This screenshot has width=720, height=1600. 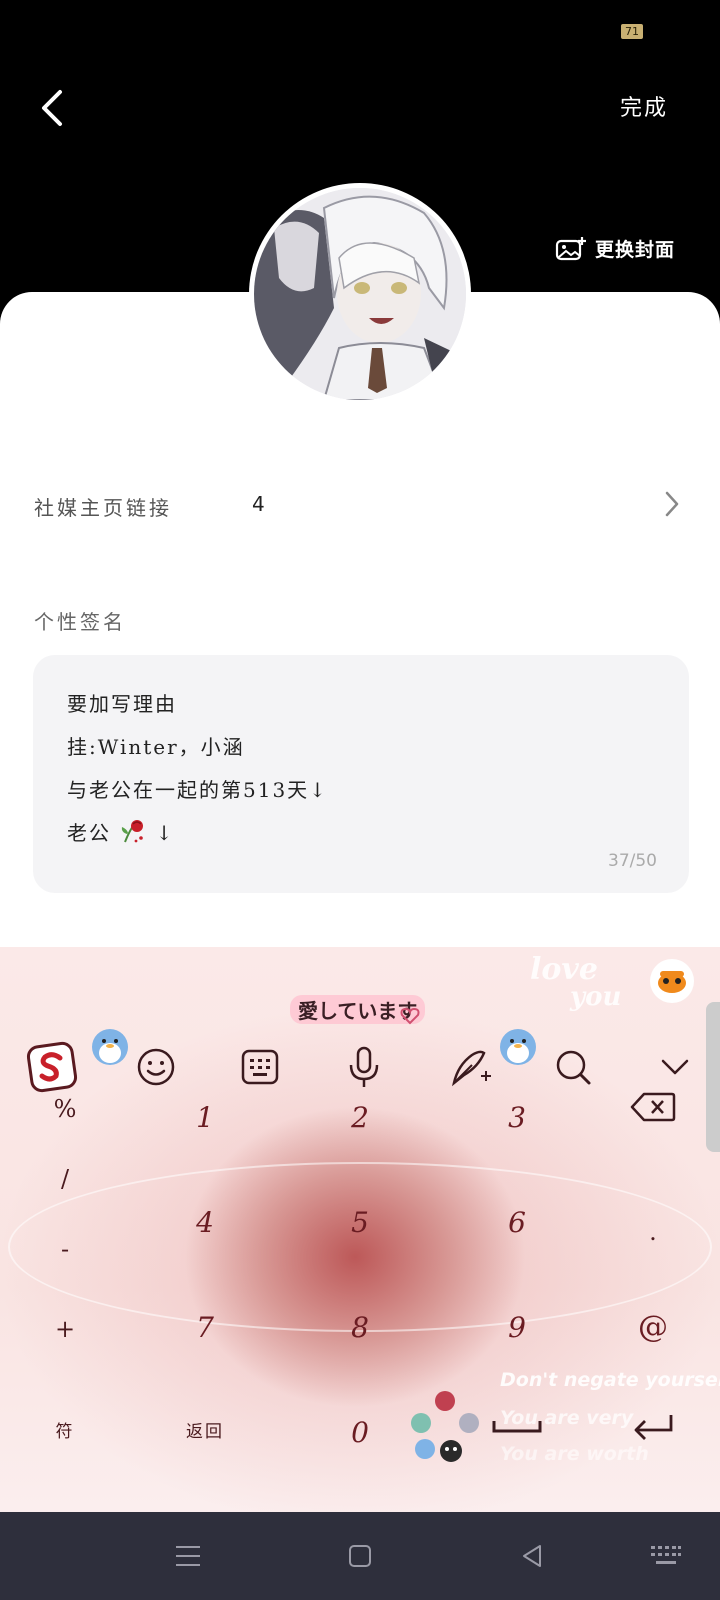 I want to click on back-icon, so click(x=532, y=1556).